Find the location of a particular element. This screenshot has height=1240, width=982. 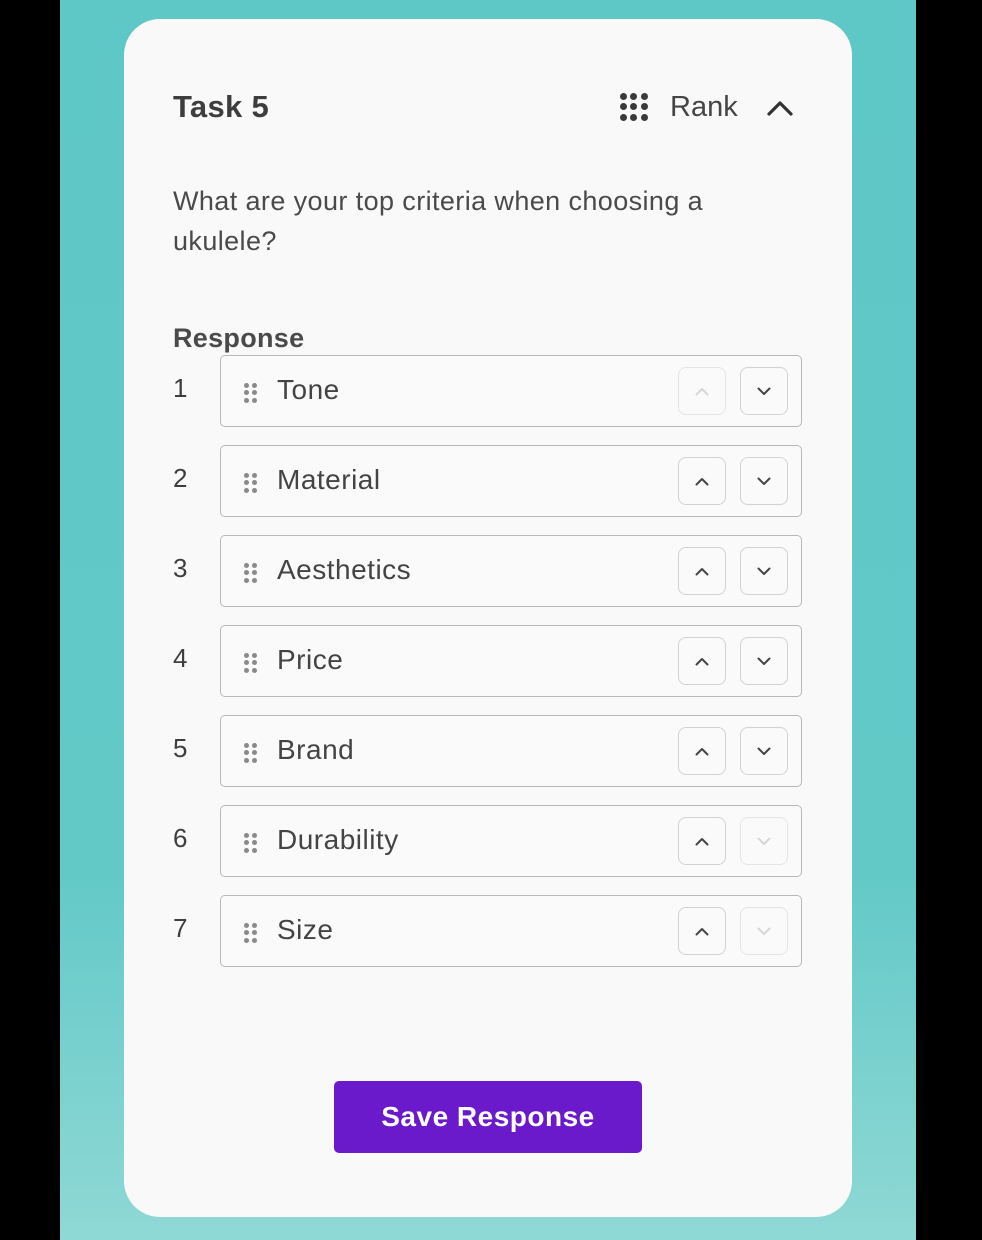

rank-row: 2 Material is located at coordinates (489, 482).